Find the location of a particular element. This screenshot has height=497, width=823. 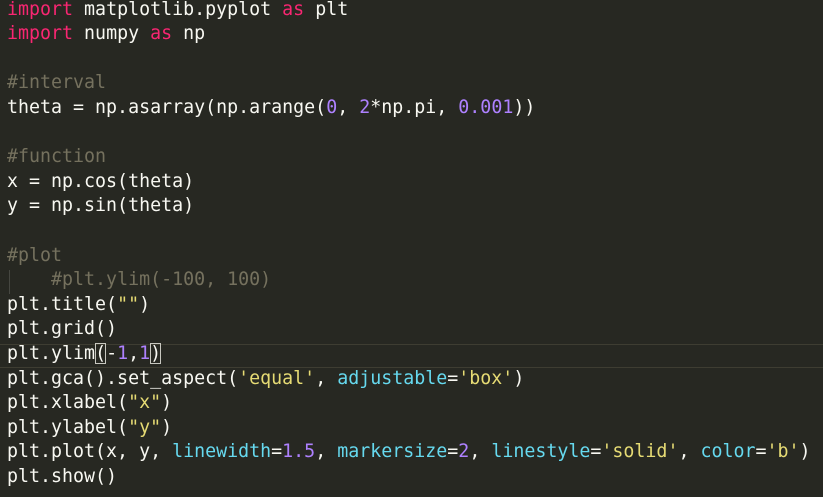

string-token: "y" is located at coordinates (145, 427).